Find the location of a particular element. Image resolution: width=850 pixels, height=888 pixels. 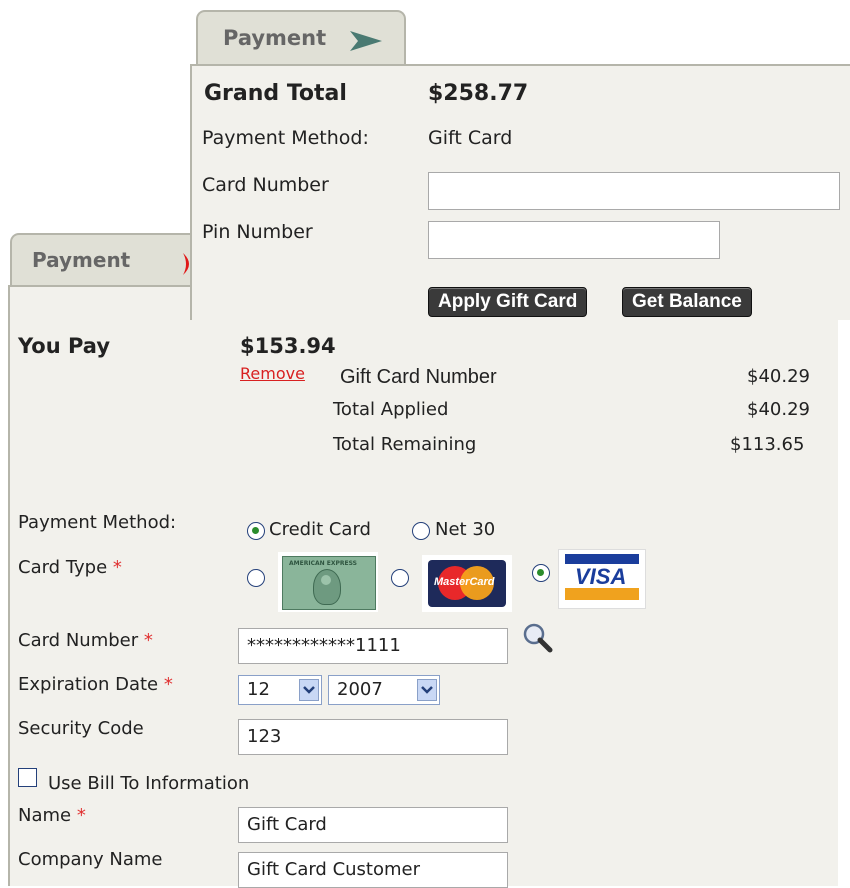

gift-card-number-amount: $40.29 is located at coordinates (778, 376).